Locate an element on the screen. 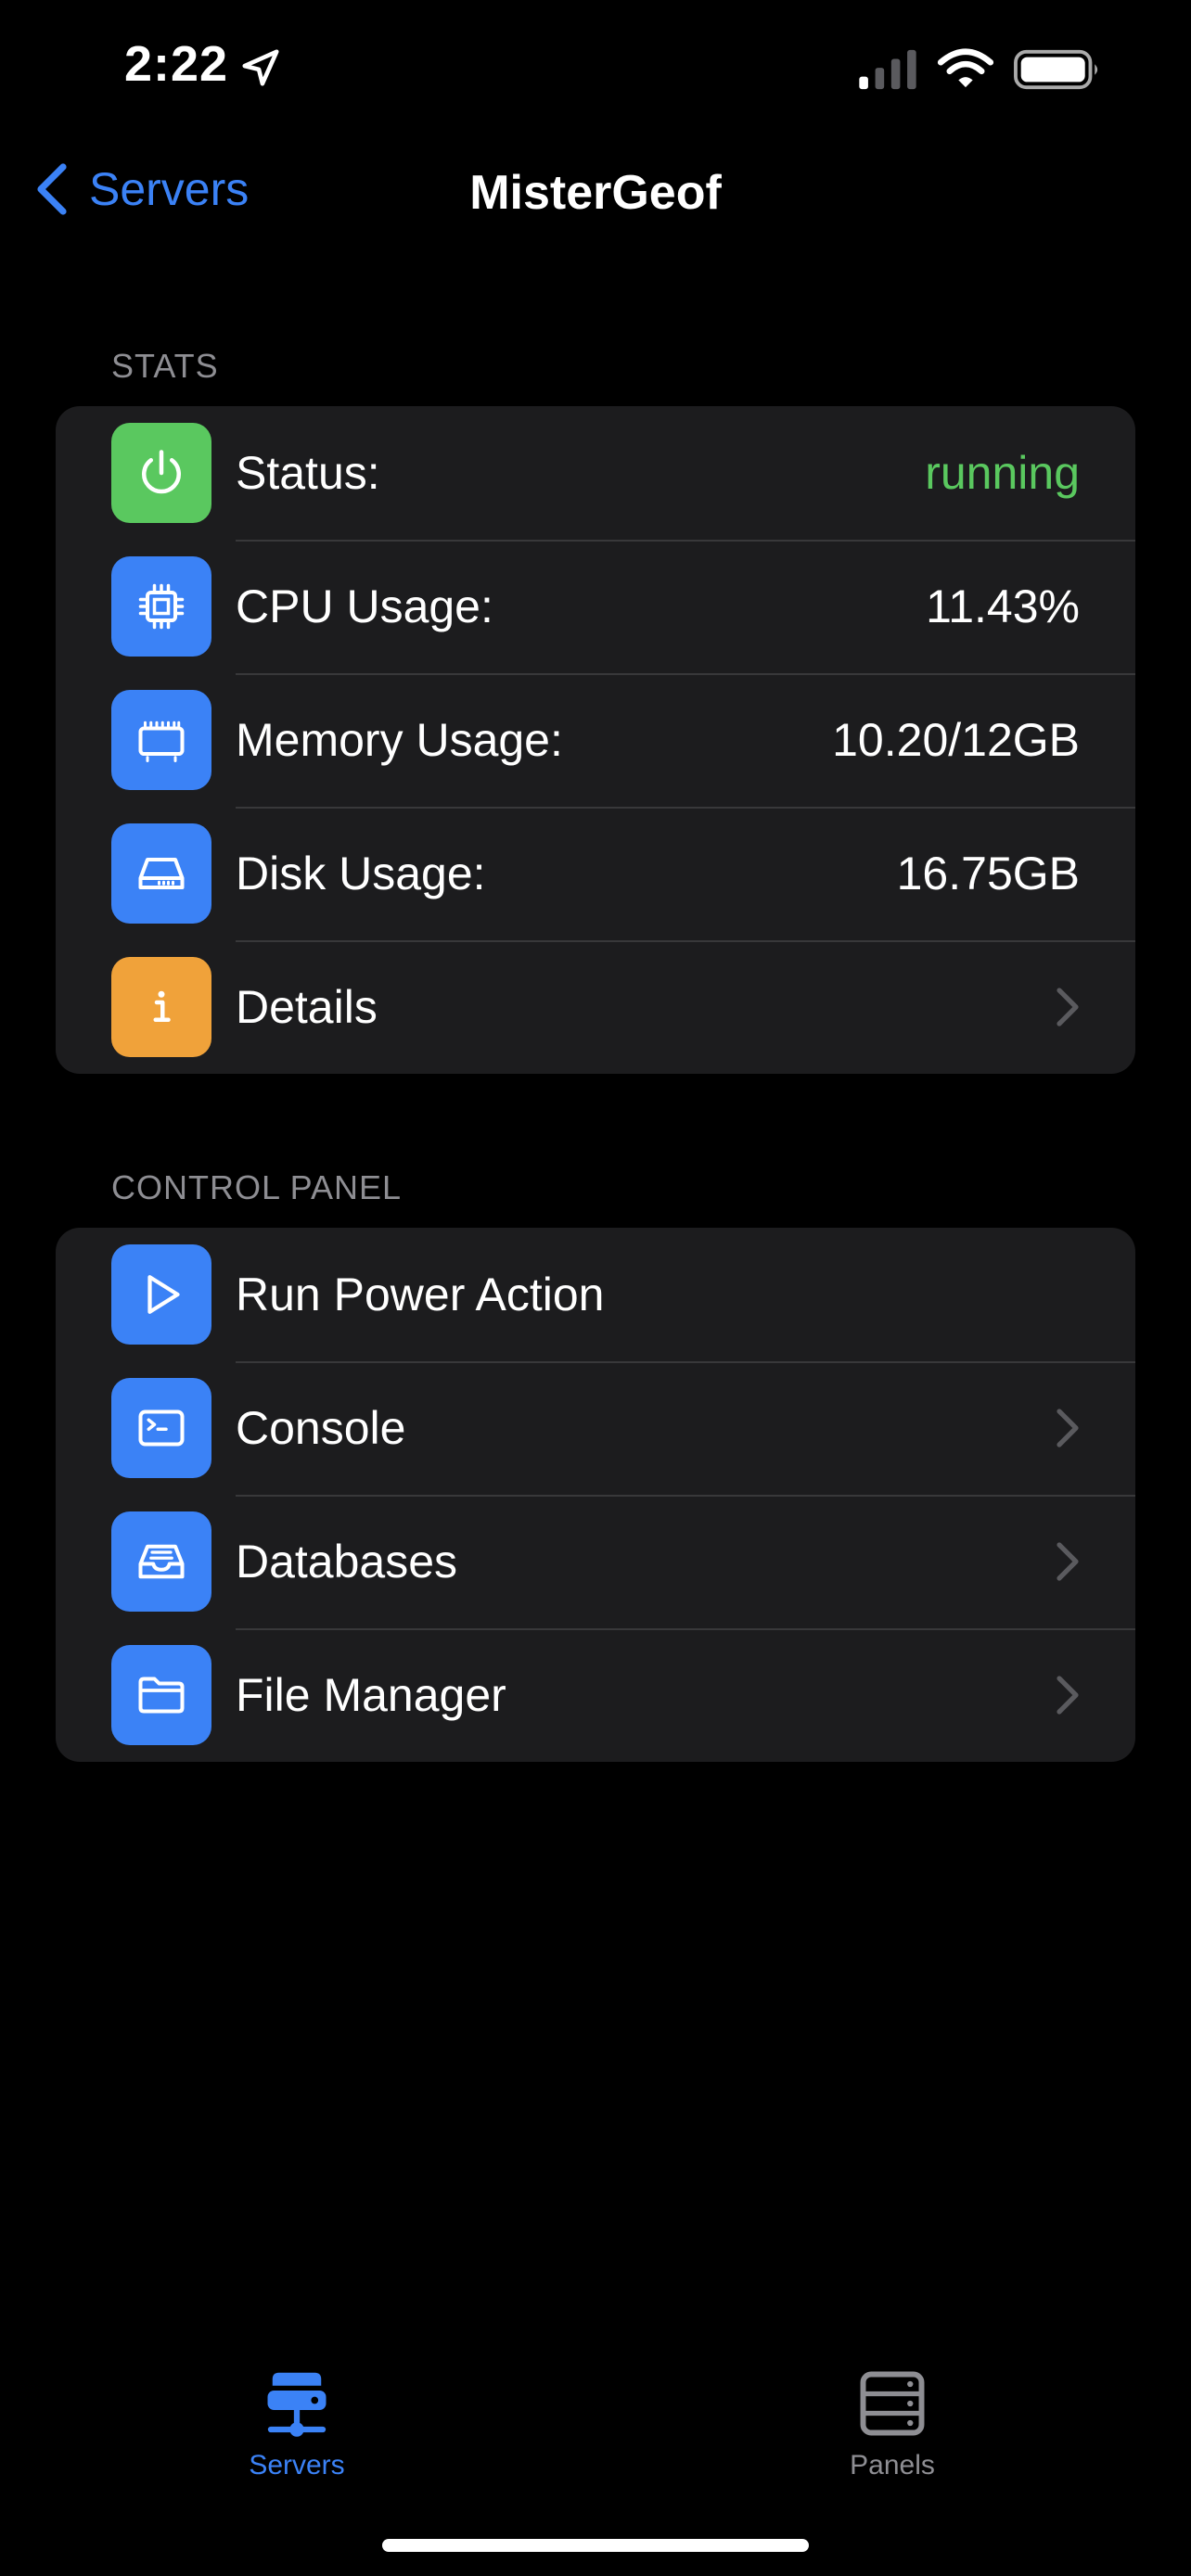 The height and width of the screenshot is (2576, 1191). home-indicator is located at coordinates (595, 2545).